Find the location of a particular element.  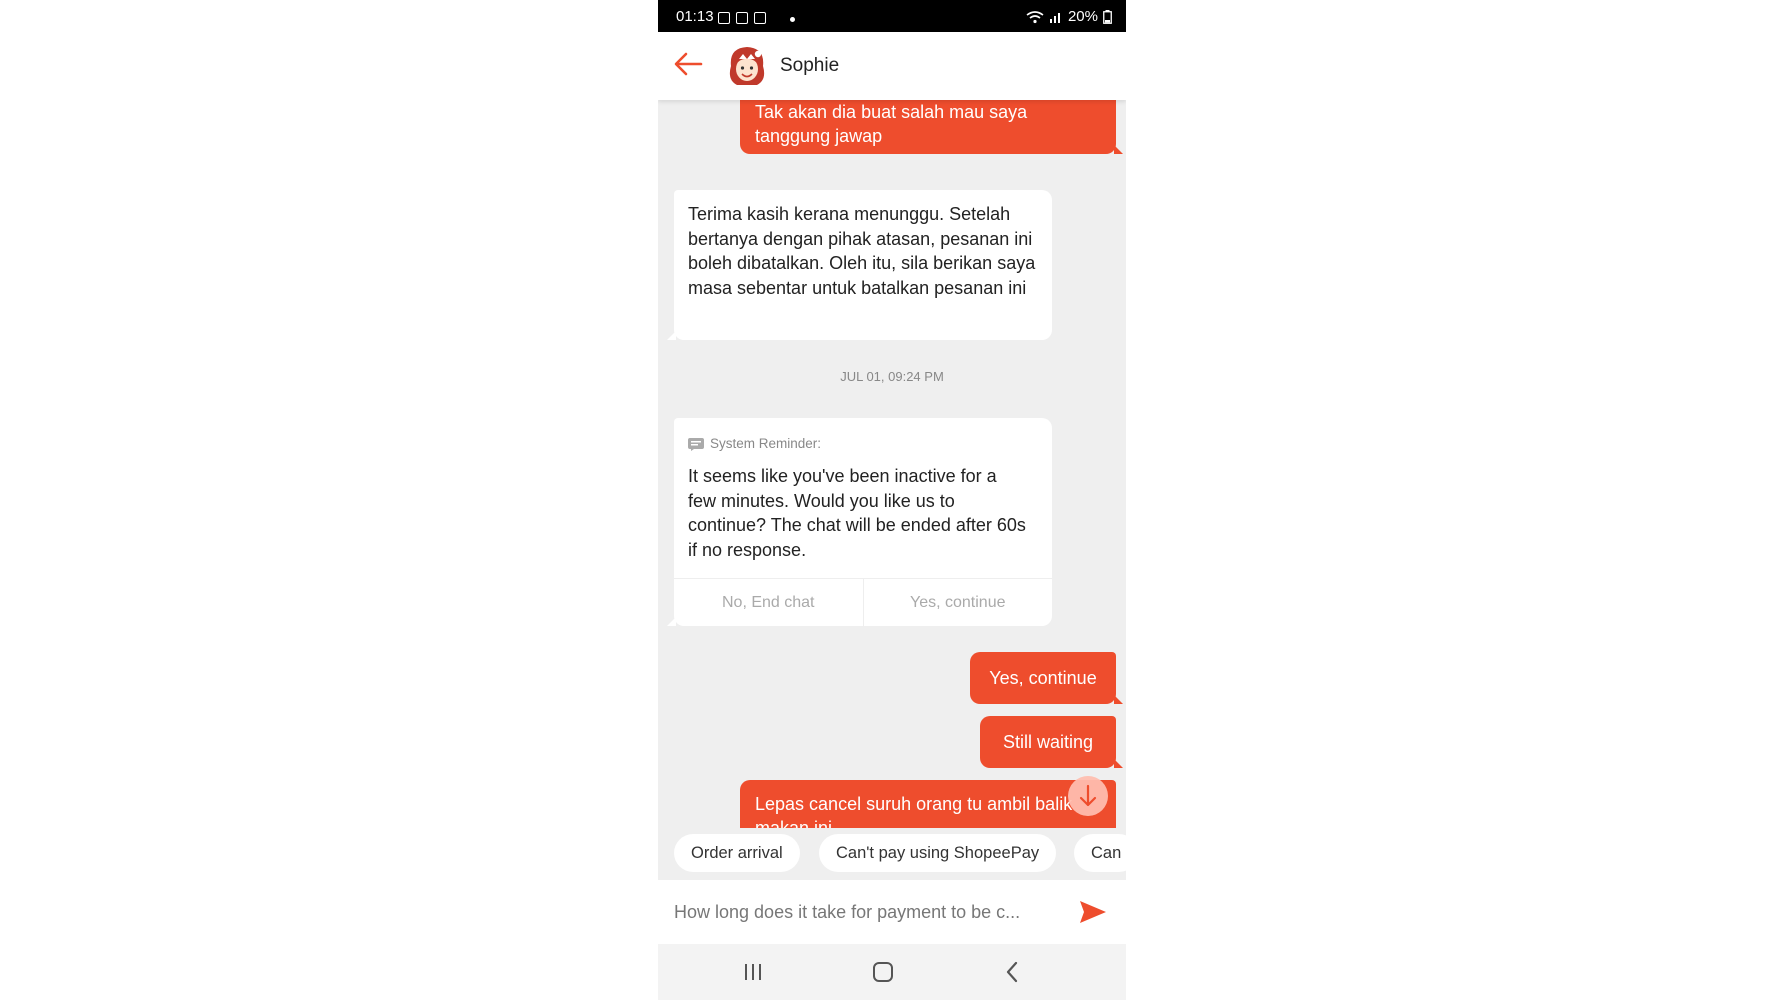

reminder-actions: No, End chat Yes, continue is located at coordinates (863, 602).